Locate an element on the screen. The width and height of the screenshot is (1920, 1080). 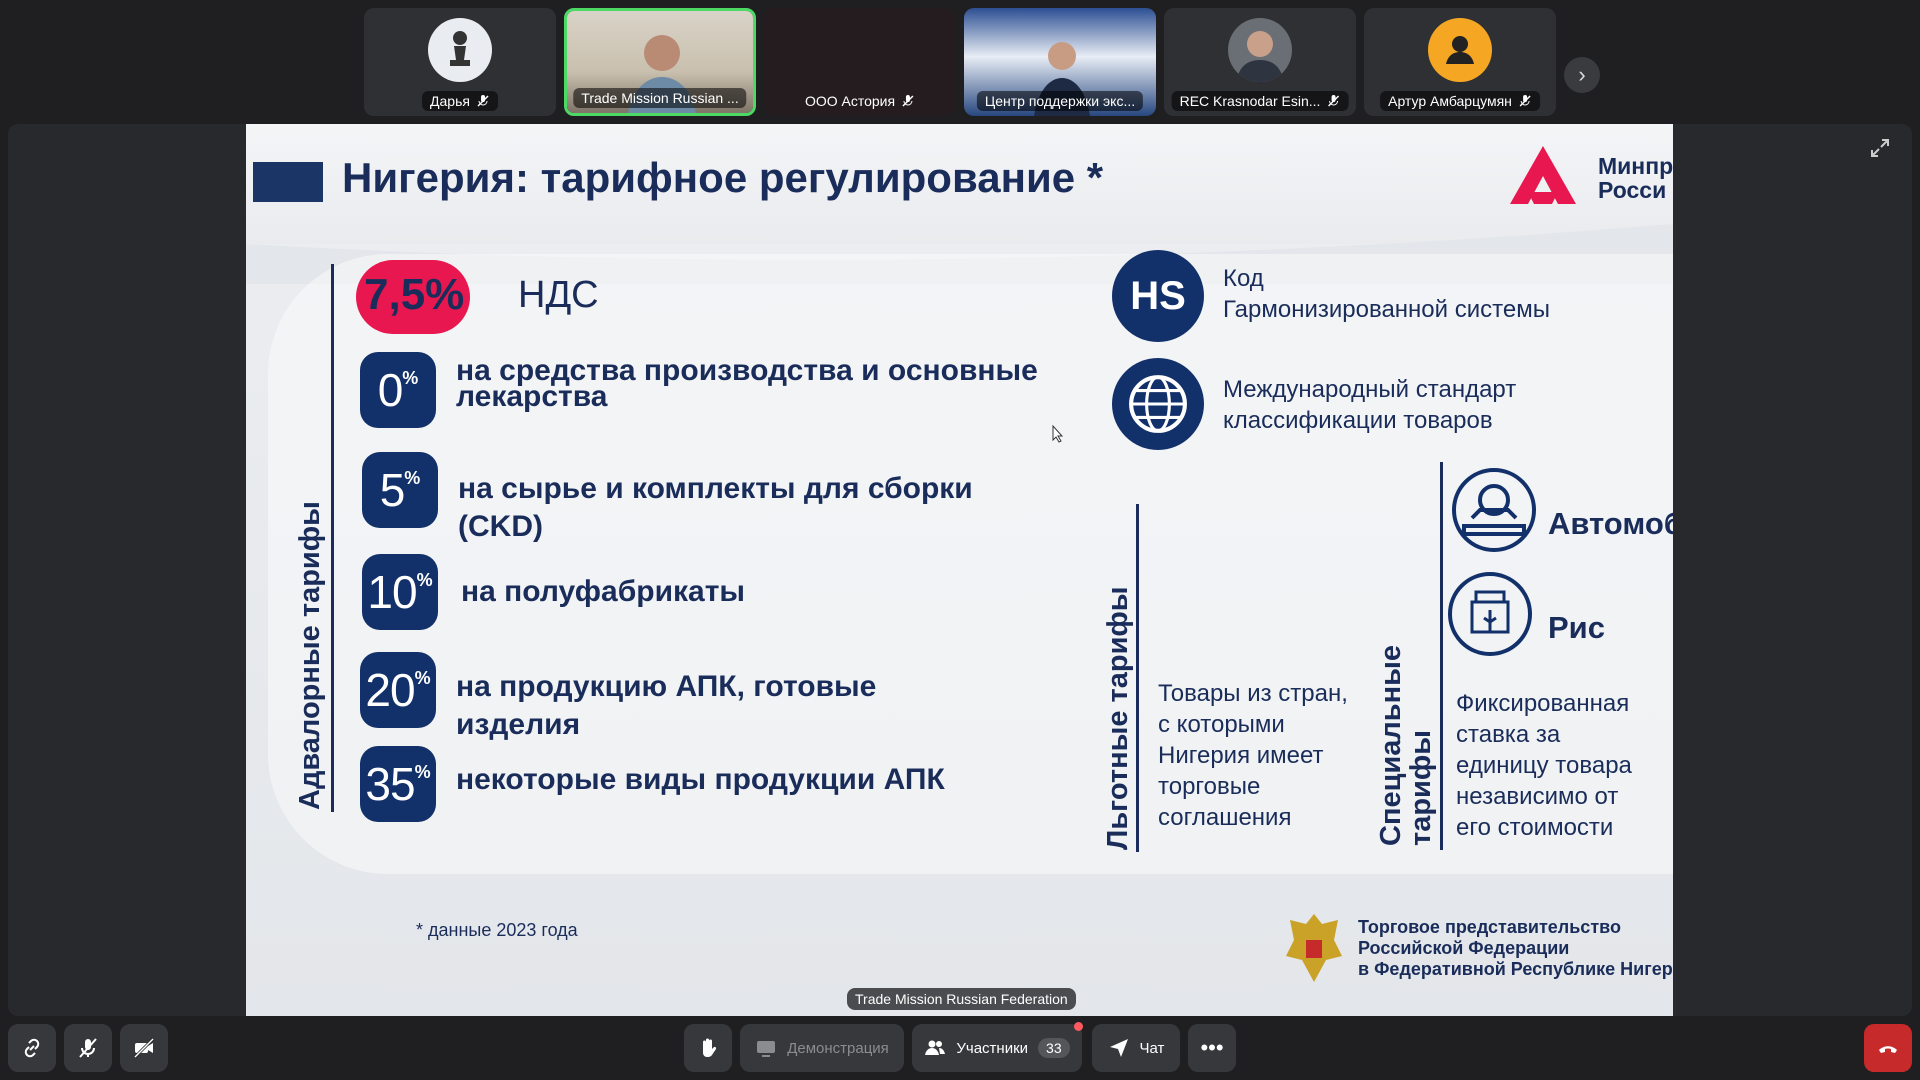
end-call-button is located at coordinates (1888, 1048).